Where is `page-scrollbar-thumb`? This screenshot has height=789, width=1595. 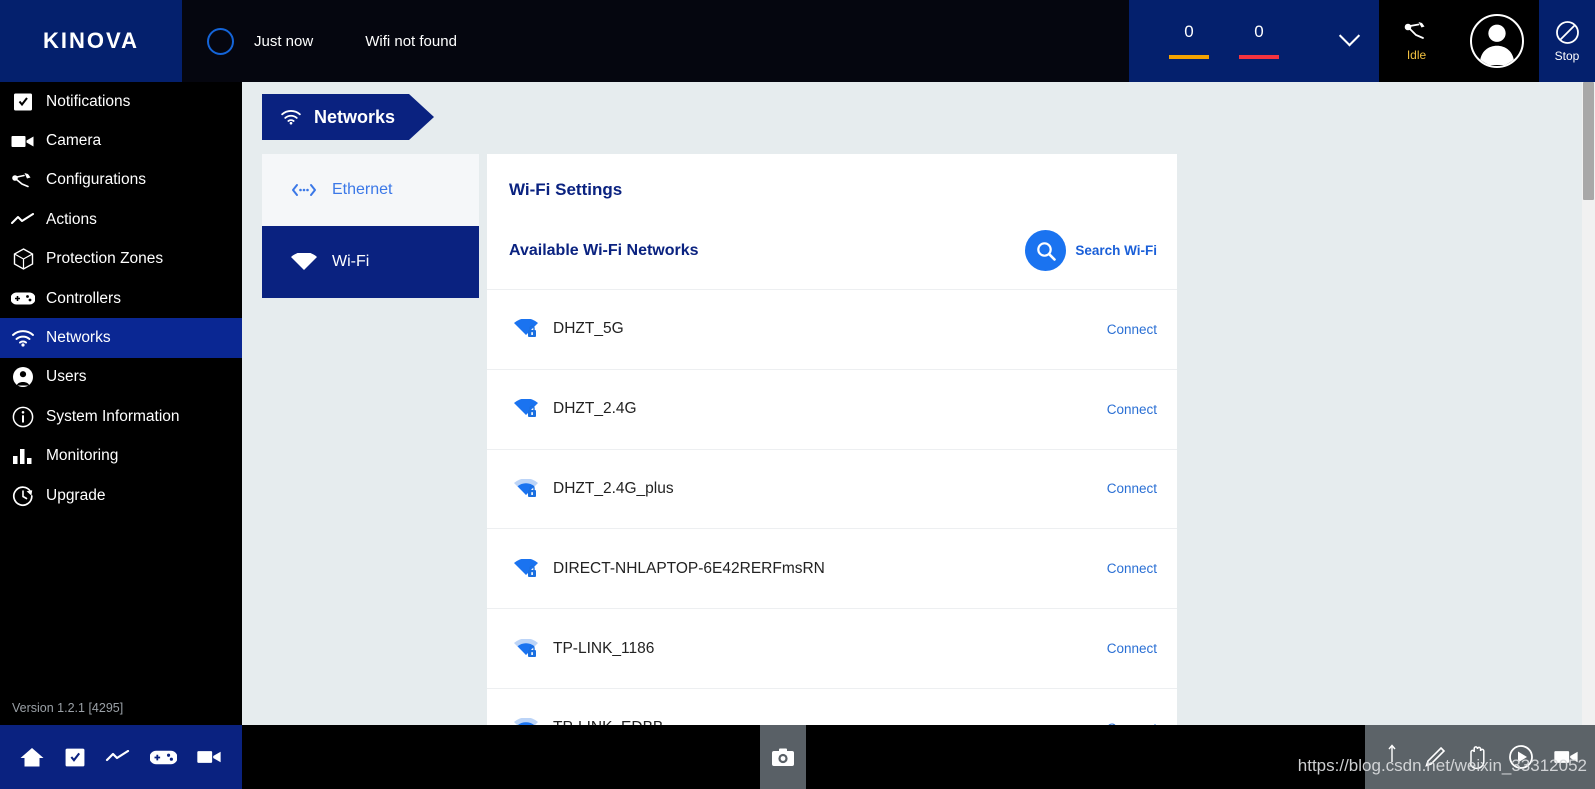
page-scrollbar-thumb is located at coordinates (1588, 141).